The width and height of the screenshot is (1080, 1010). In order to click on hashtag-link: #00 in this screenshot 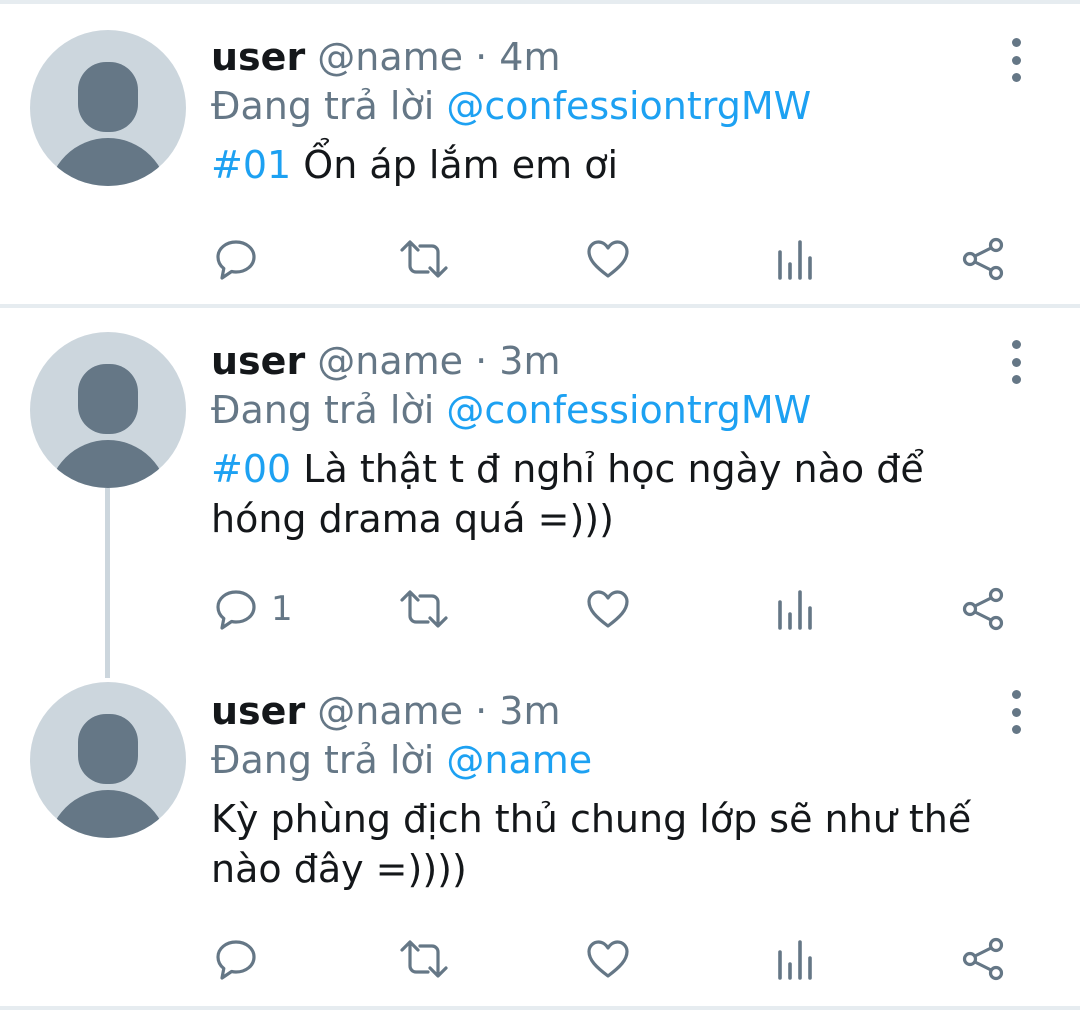, I will do `click(251, 469)`.